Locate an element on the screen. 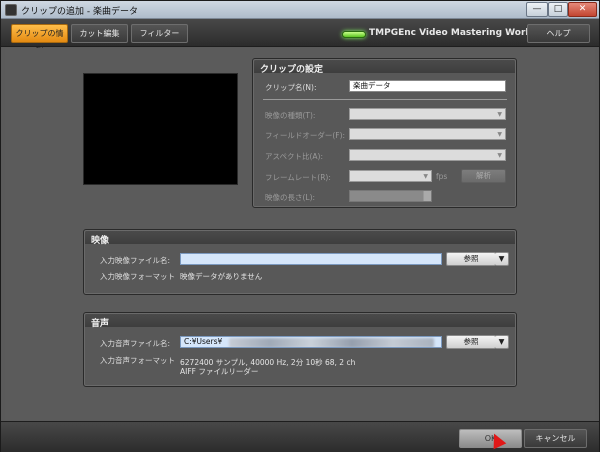 Image resolution: width=600 pixels, height=452 pixels. audio-browse-dropdown: ▼ is located at coordinates (502, 342).